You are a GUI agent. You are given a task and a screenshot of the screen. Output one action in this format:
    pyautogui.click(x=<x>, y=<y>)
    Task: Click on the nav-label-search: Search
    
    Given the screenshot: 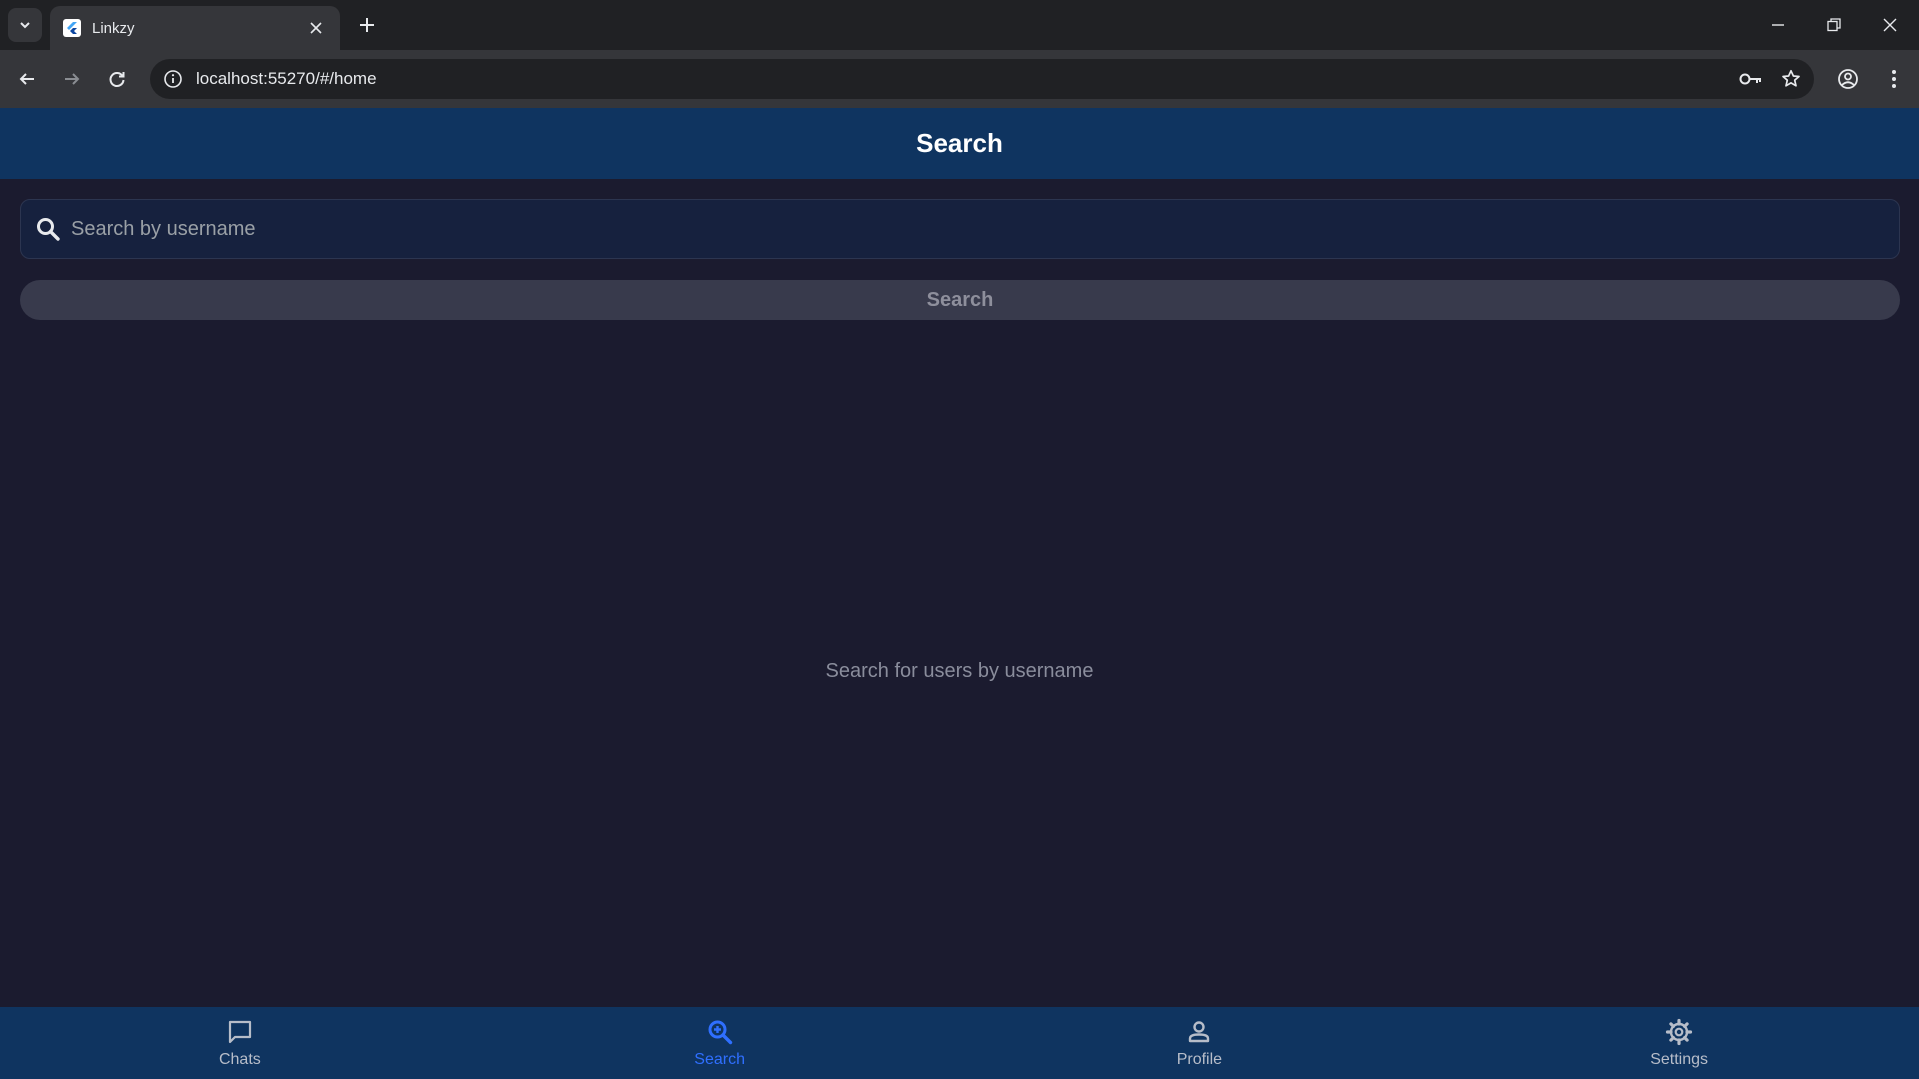 What is the action you would take?
    pyautogui.click(x=719, y=1059)
    